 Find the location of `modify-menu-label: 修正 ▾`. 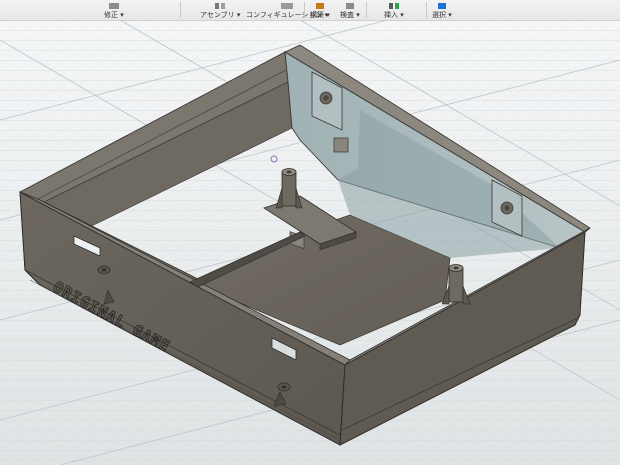

modify-menu-label: 修正 ▾ is located at coordinates (114, 15).